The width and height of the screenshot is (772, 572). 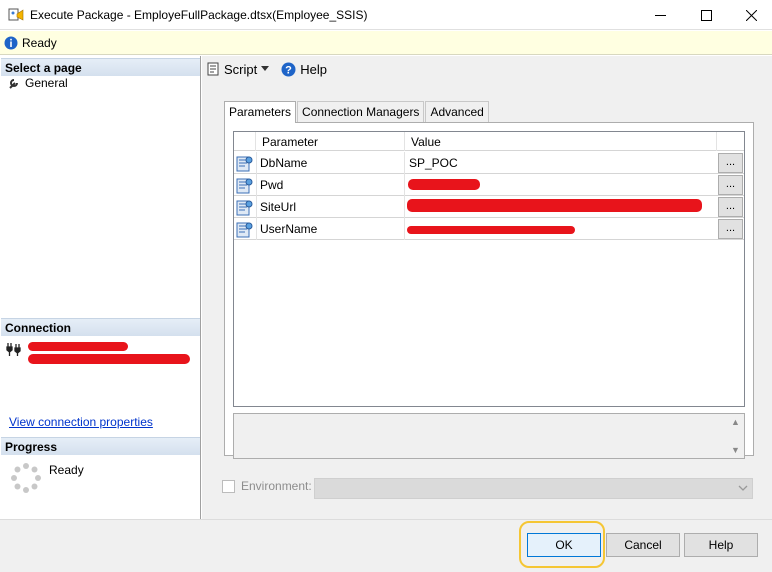 I want to click on ssis-package-icon, so click(x=16, y=14).